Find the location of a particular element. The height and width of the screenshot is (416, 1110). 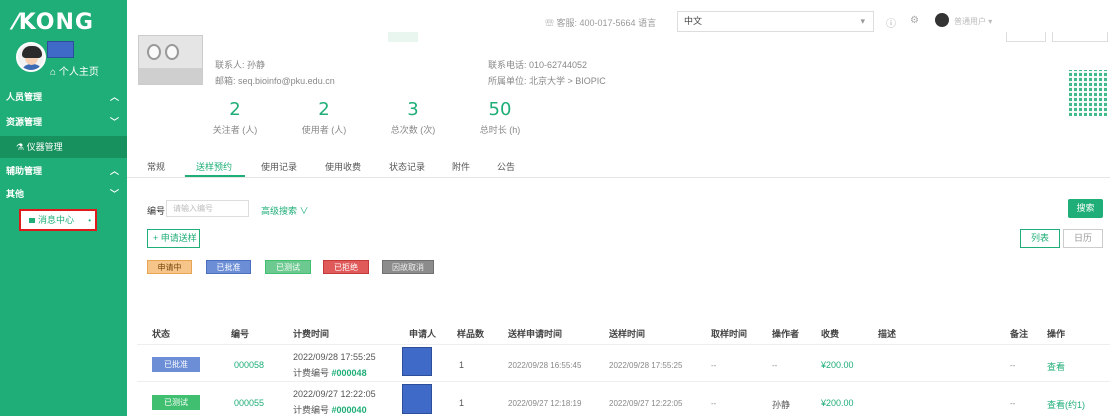

tab-announcements: 公告 is located at coordinates (506, 166).